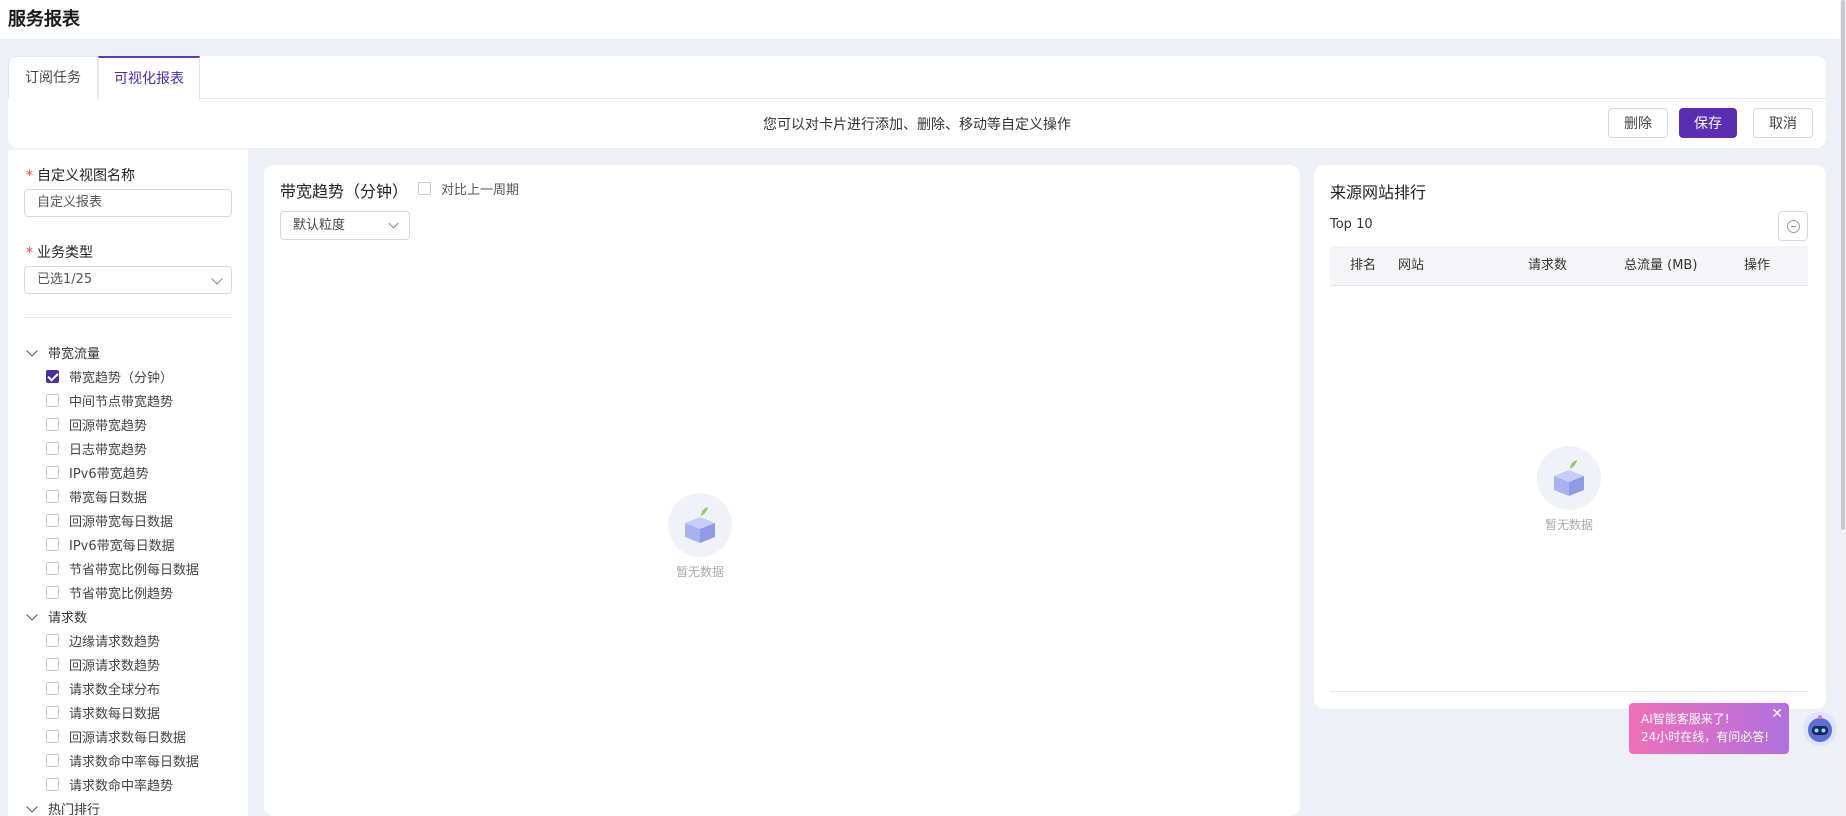 The image size is (1846, 816). What do you see at coordinates (52, 376) in the screenshot?
I see `checkbox-checked-icon` at bounding box center [52, 376].